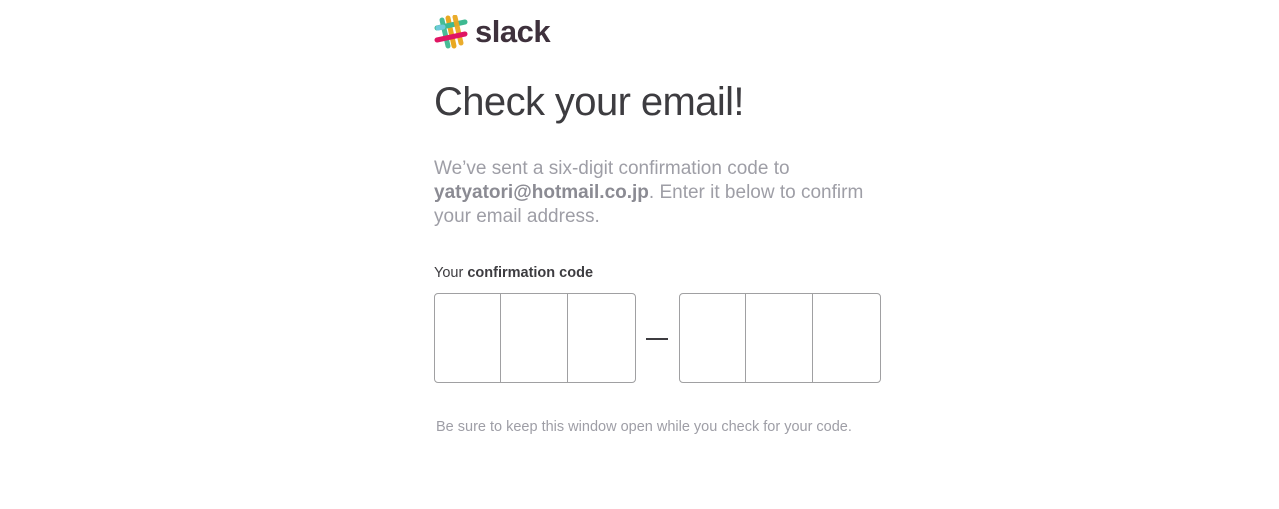  I want to click on code-separator, so click(657, 339).